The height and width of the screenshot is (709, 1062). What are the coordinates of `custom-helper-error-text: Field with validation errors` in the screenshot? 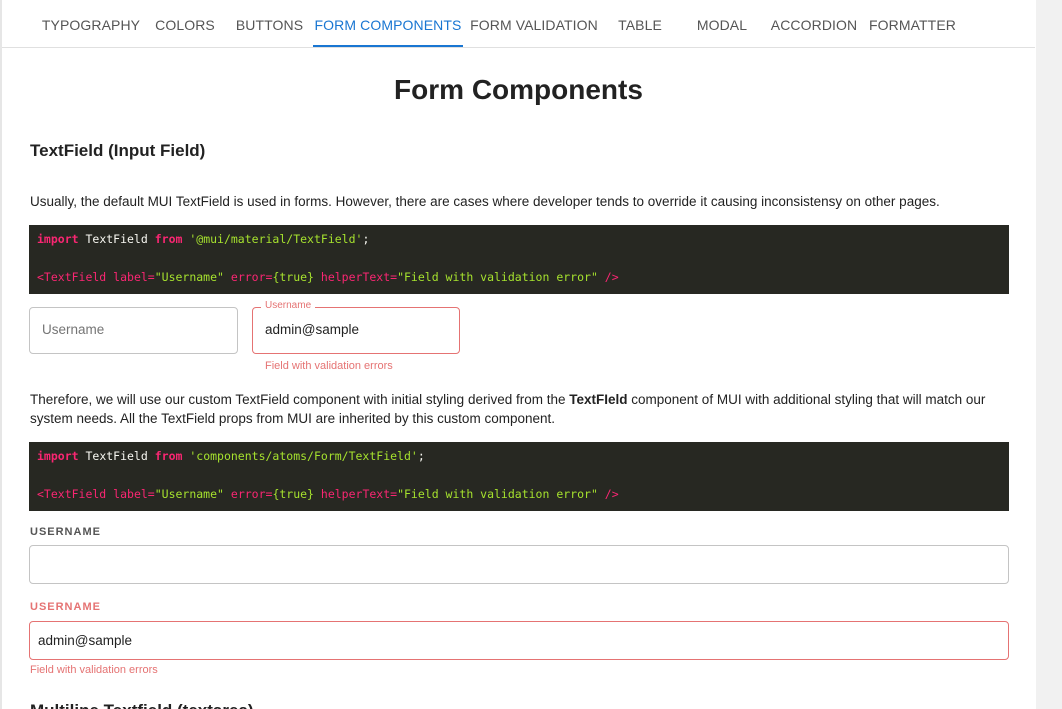 It's located at (94, 670).